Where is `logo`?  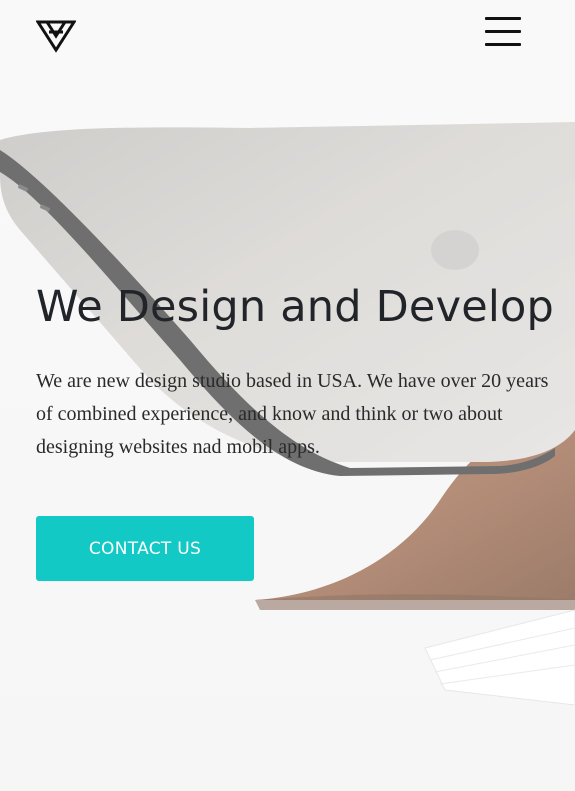
logo is located at coordinates (56, 36).